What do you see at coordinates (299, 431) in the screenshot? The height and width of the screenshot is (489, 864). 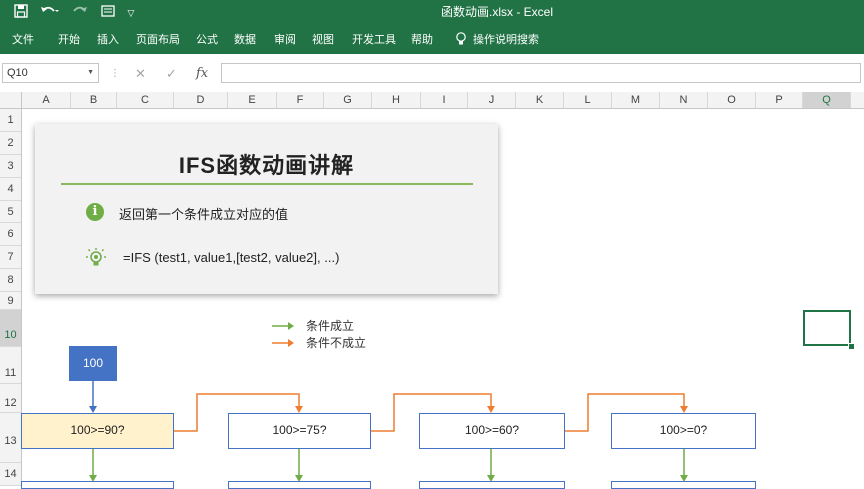 I see `condition-box-2: 100>=75?` at bounding box center [299, 431].